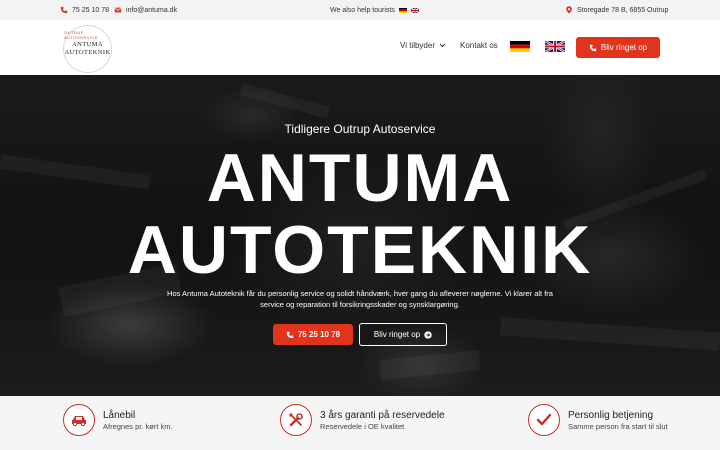 Image resolution: width=720 pixels, height=450 pixels. What do you see at coordinates (87, 52) in the screenshot?
I see `logo-line2: AUTOTEKNIK` at bounding box center [87, 52].